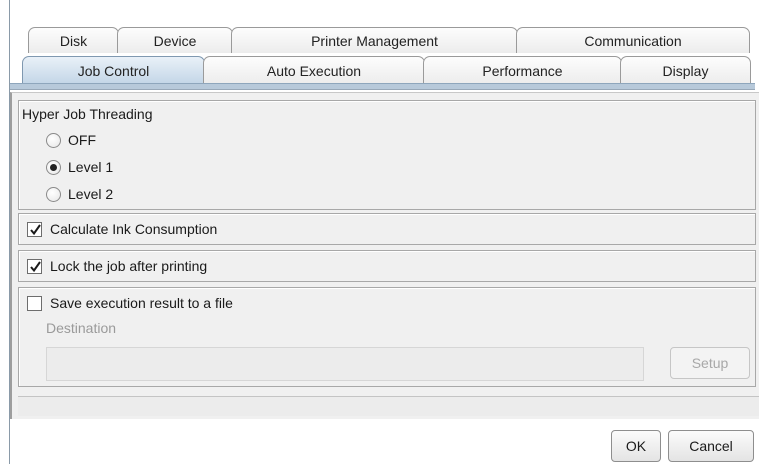 The height and width of the screenshot is (464, 759). I want to click on radio-off: OFF, so click(71, 140).